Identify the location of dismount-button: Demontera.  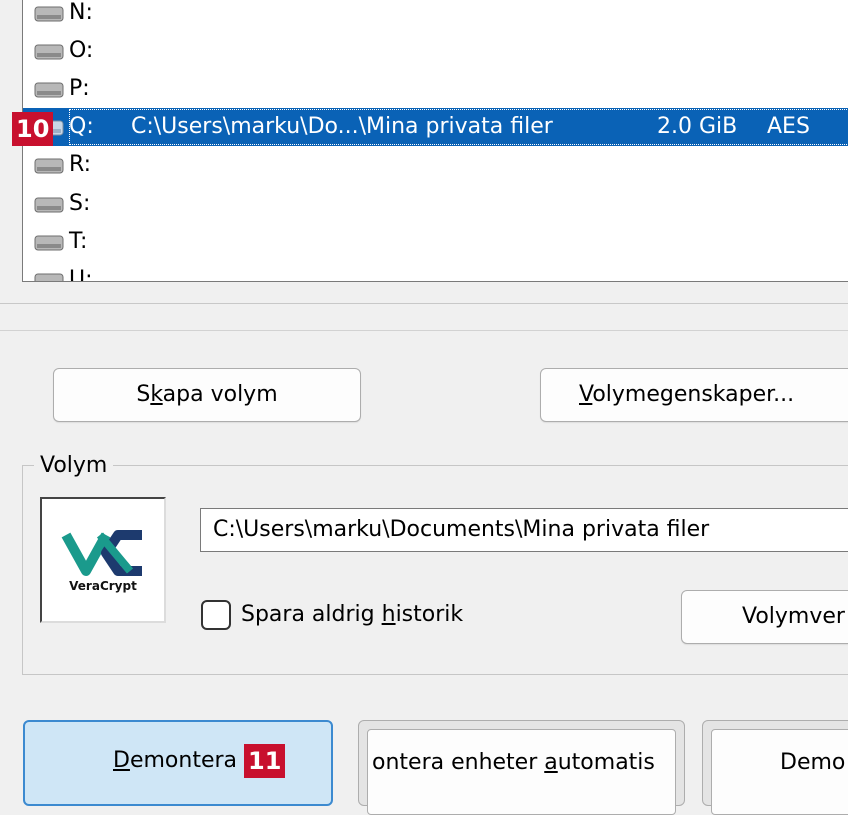
(178, 763).